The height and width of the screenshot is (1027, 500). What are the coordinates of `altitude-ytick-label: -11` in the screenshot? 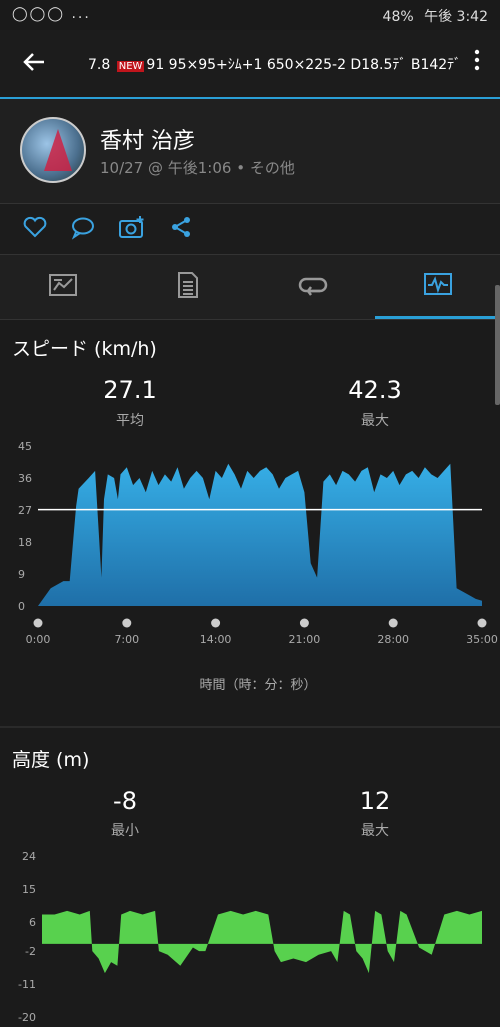 It's located at (27, 984).